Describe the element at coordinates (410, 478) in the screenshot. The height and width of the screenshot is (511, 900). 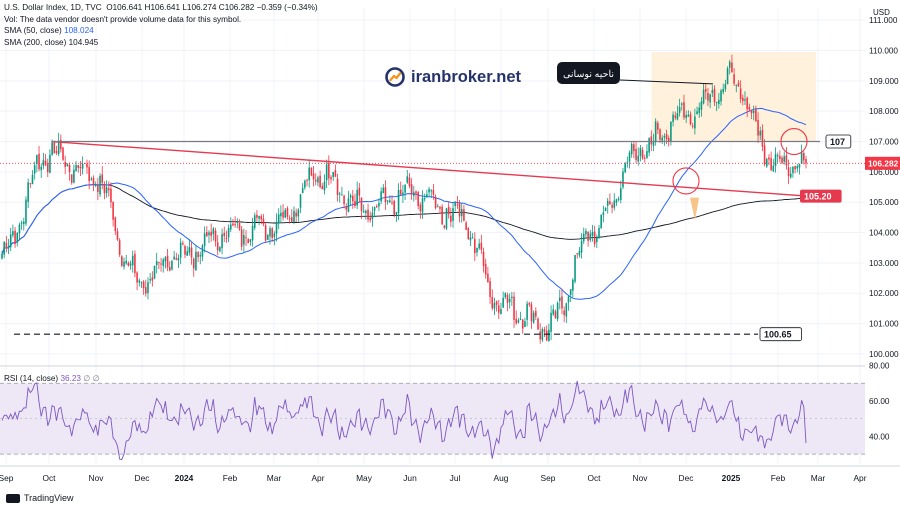
I see `x-tick-label: Jun` at that location.